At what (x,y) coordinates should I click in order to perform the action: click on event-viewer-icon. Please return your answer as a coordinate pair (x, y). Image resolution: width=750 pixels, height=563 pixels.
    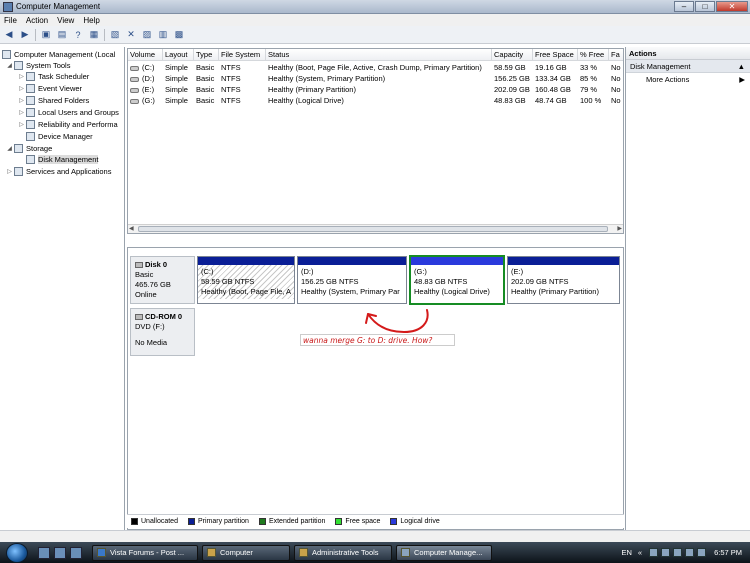
    Looking at the image, I should click on (30, 88).